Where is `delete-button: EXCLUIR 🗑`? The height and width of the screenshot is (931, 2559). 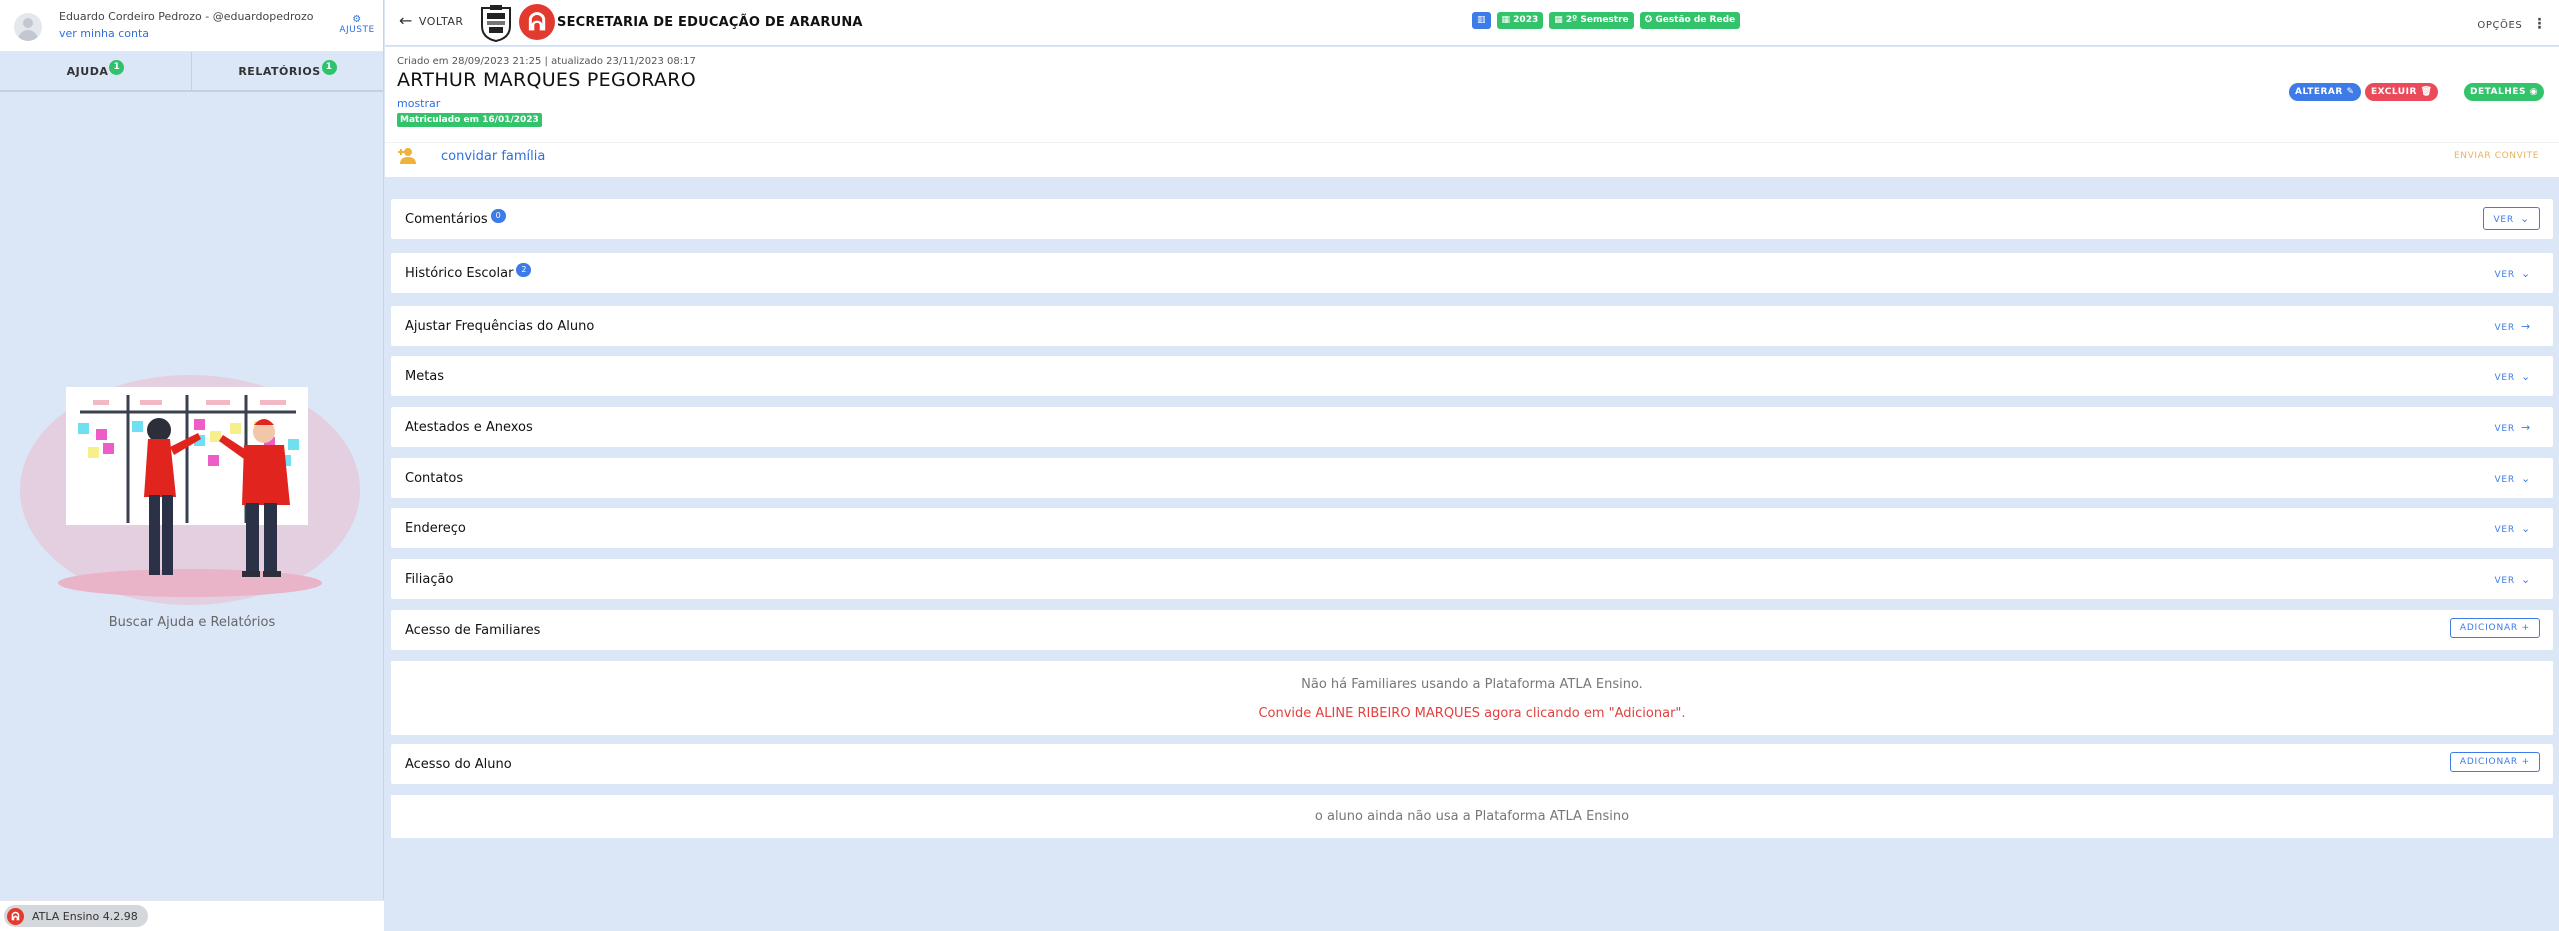 delete-button: EXCLUIR 🗑 is located at coordinates (2402, 92).